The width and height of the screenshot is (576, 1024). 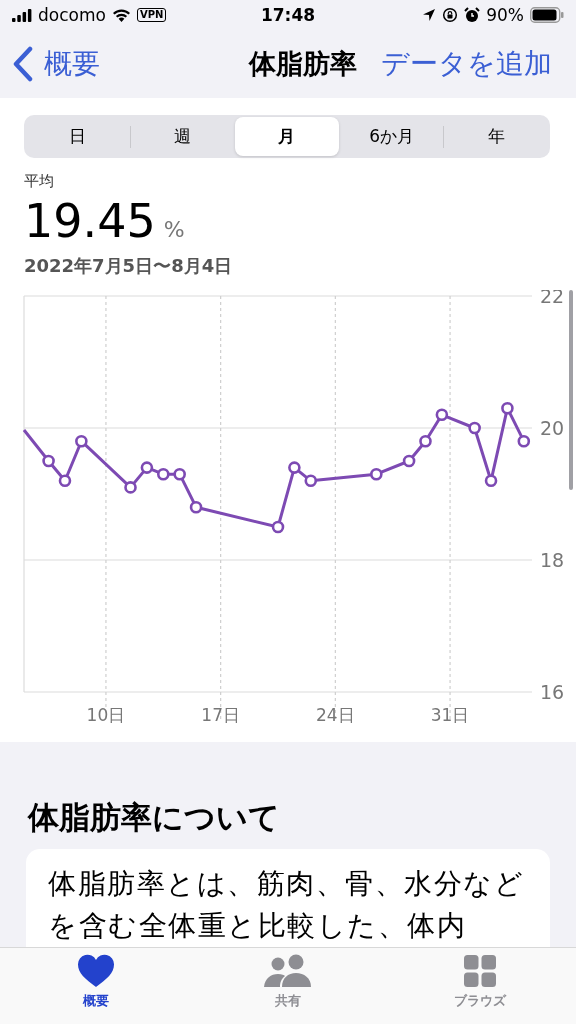 I want to click on page-title: 体脂肪率, so click(x=303, y=64).